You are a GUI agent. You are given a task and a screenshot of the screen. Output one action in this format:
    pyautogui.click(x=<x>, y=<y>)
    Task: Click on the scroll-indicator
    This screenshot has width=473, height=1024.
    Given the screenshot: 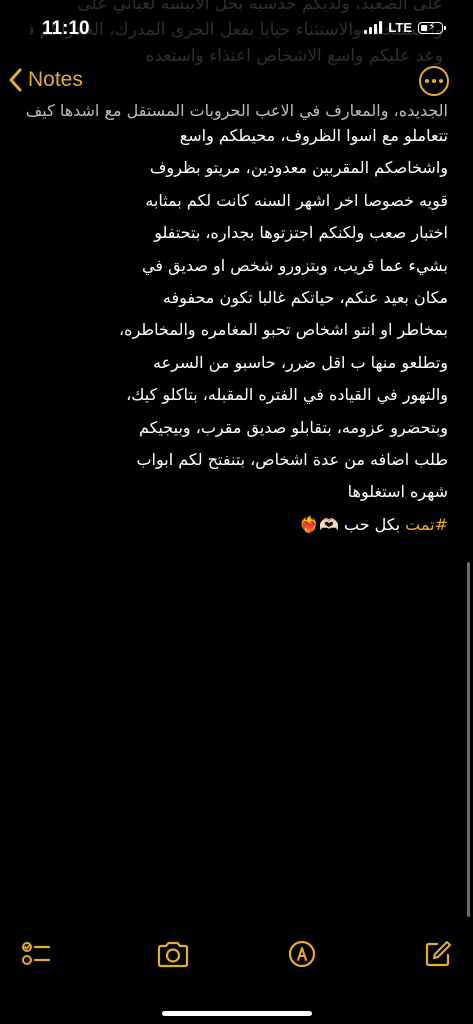 What is the action you would take?
    pyautogui.click(x=468, y=739)
    